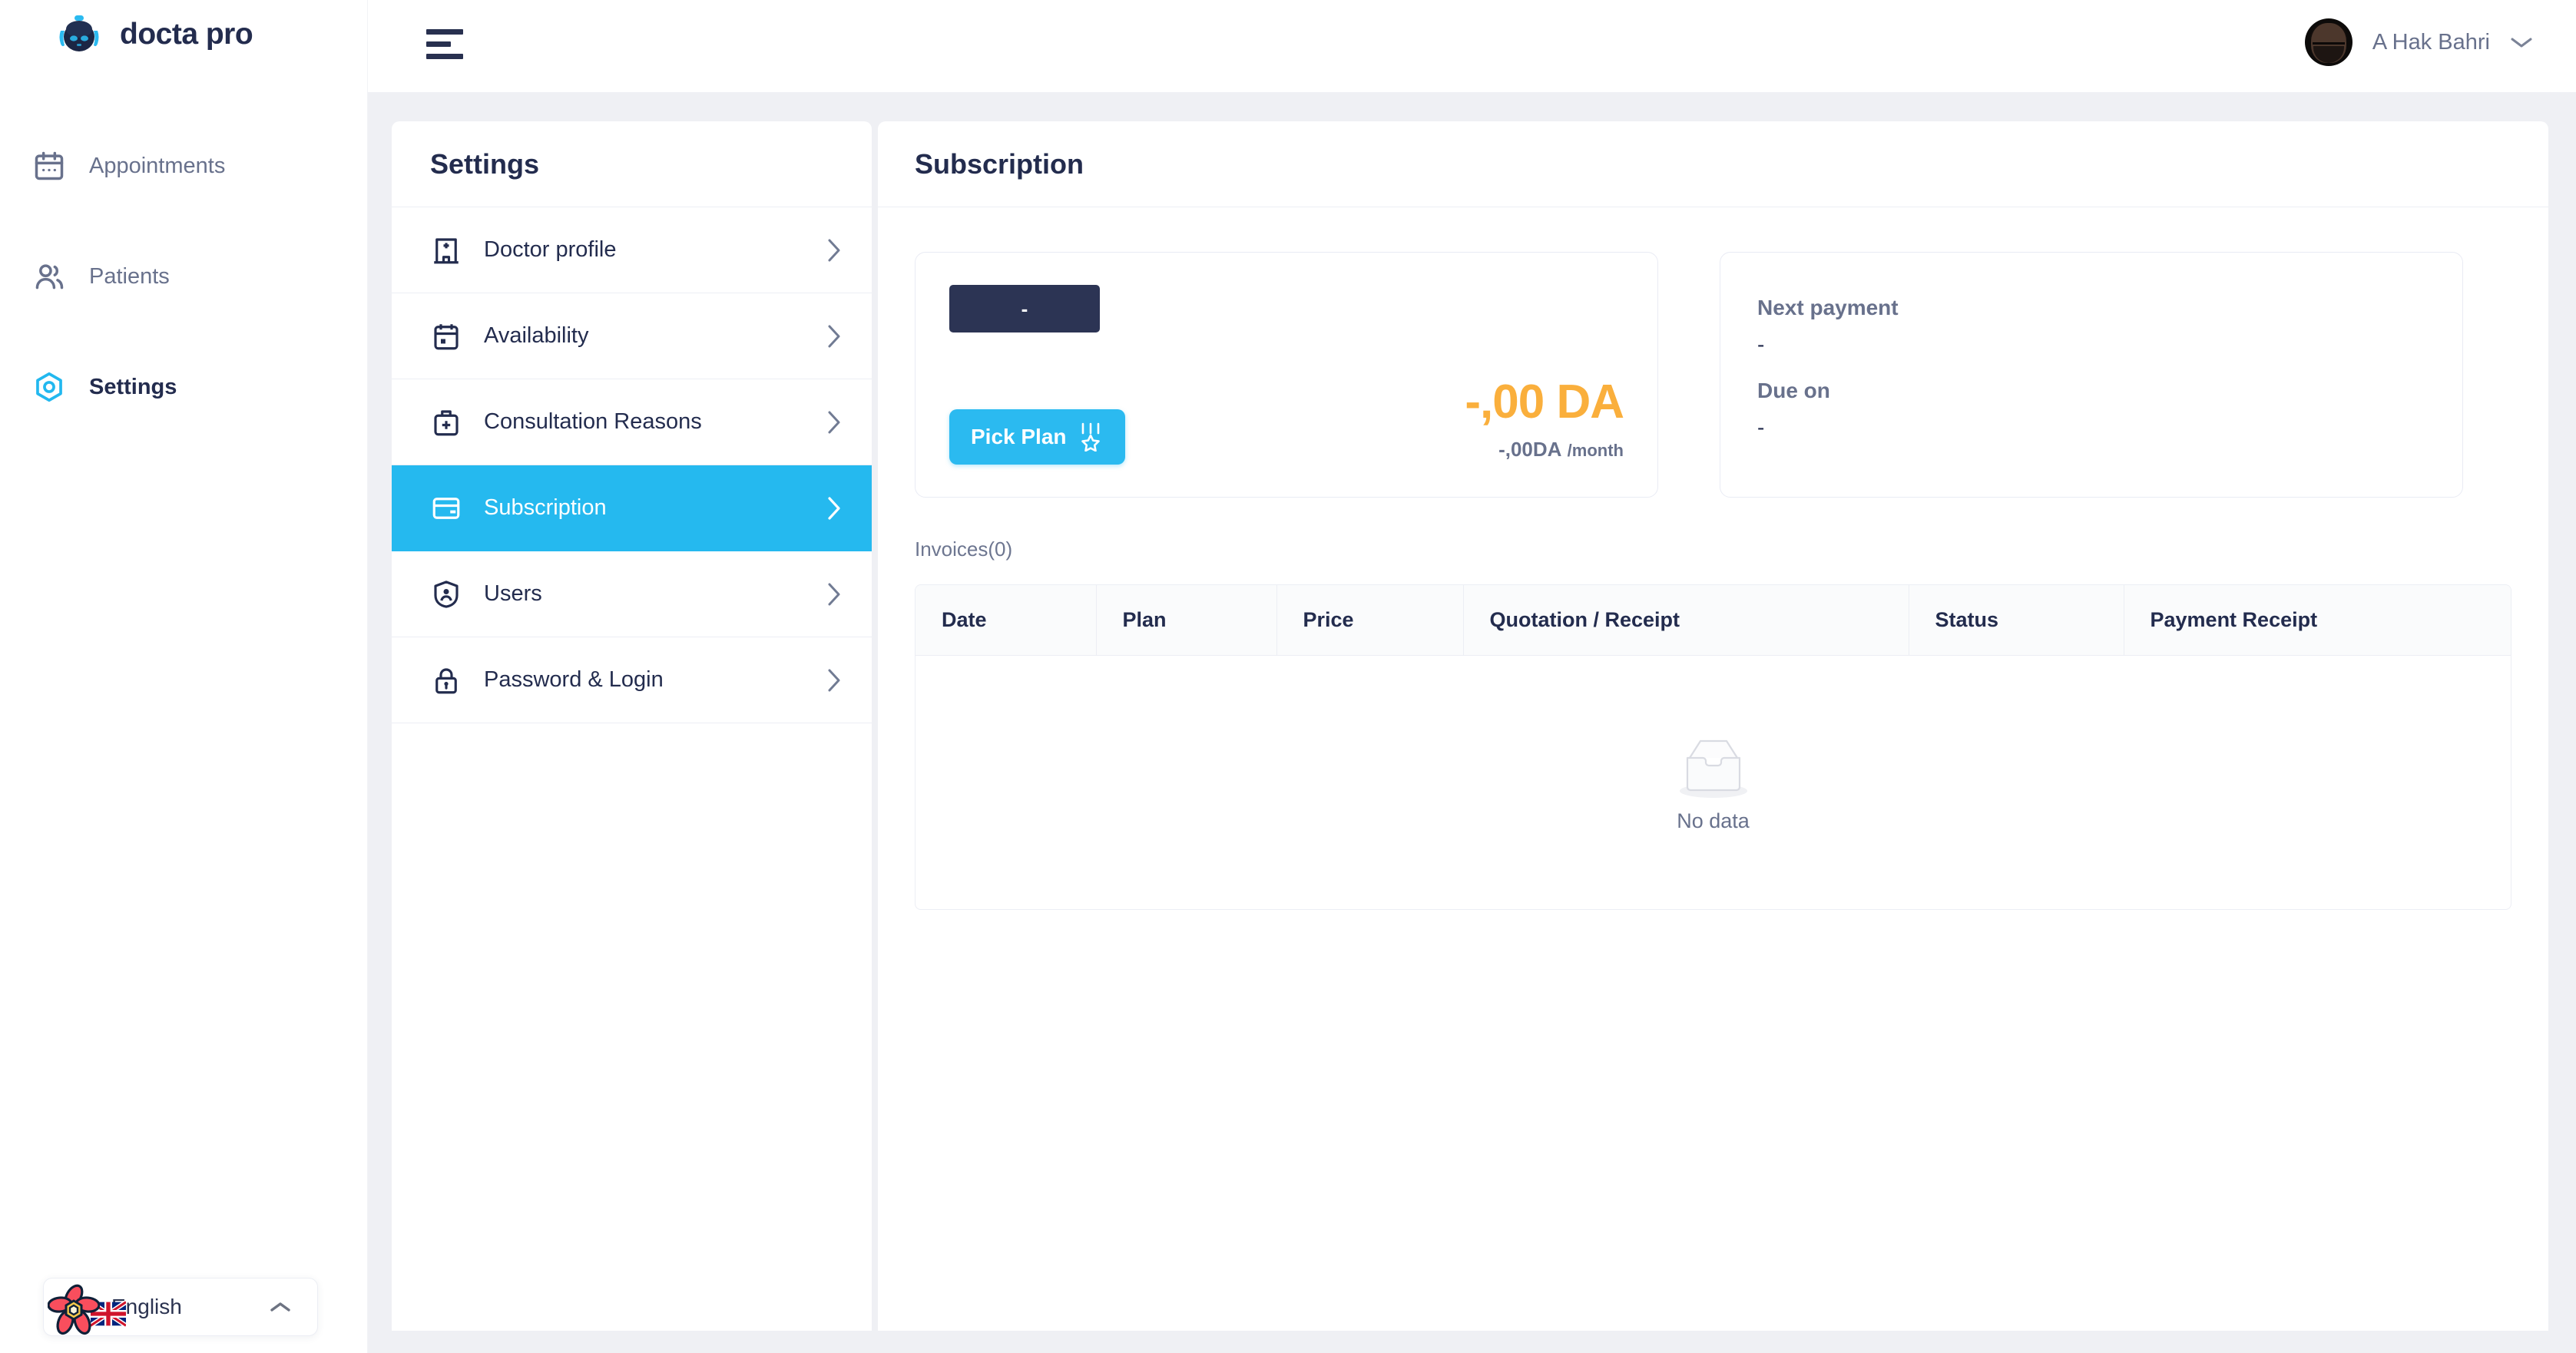  What do you see at coordinates (1024, 308) in the screenshot?
I see `plan-badge: -` at bounding box center [1024, 308].